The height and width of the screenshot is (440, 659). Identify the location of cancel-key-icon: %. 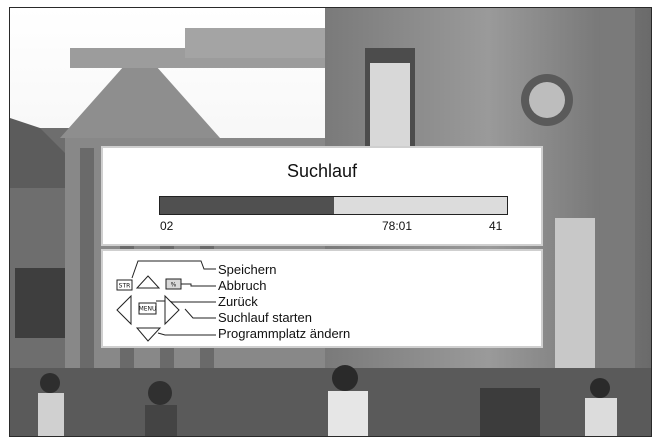
(173, 284).